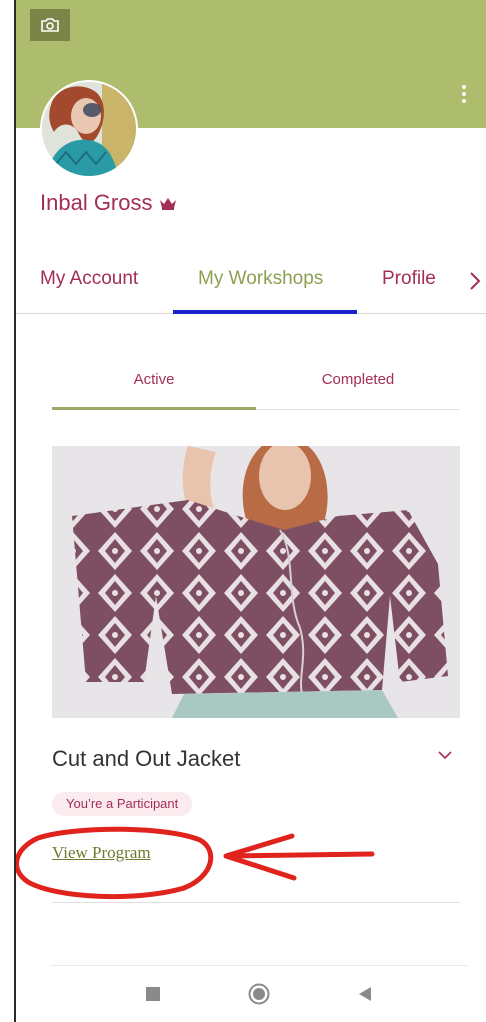 The width and height of the screenshot is (486, 1022). Describe the element at coordinates (122, 804) in the screenshot. I see `participant-badge: You’re a Participant` at that location.